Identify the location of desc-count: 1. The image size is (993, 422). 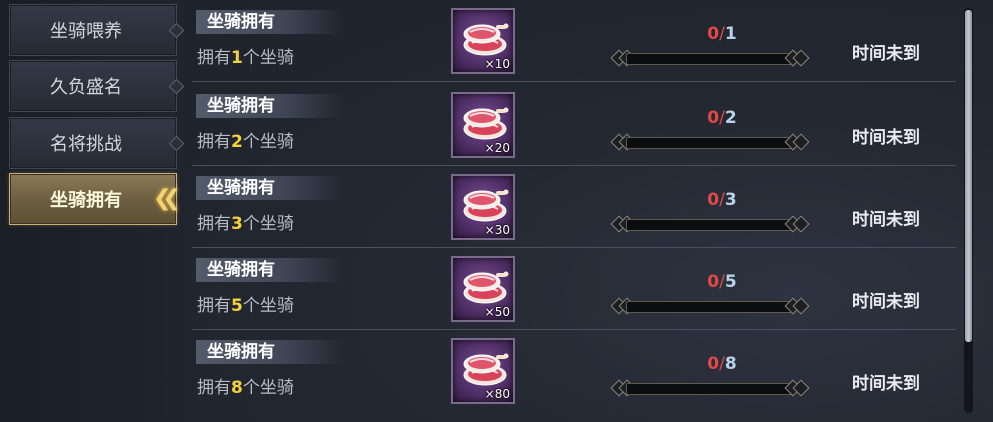
(237, 58).